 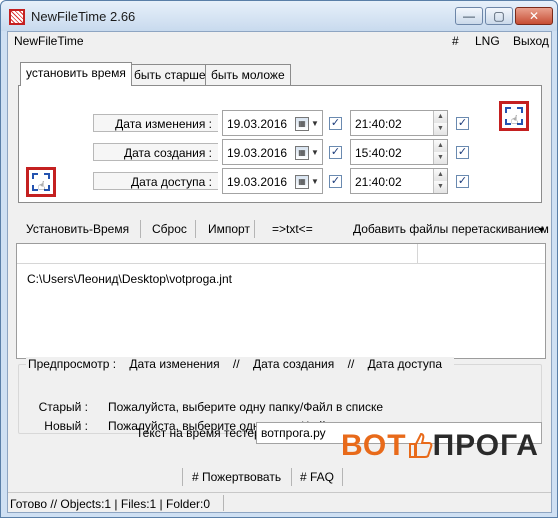 What do you see at coordinates (378, 124) in the screenshot?
I see `modified-time-value: 21:40:02` at bounding box center [378, 124].